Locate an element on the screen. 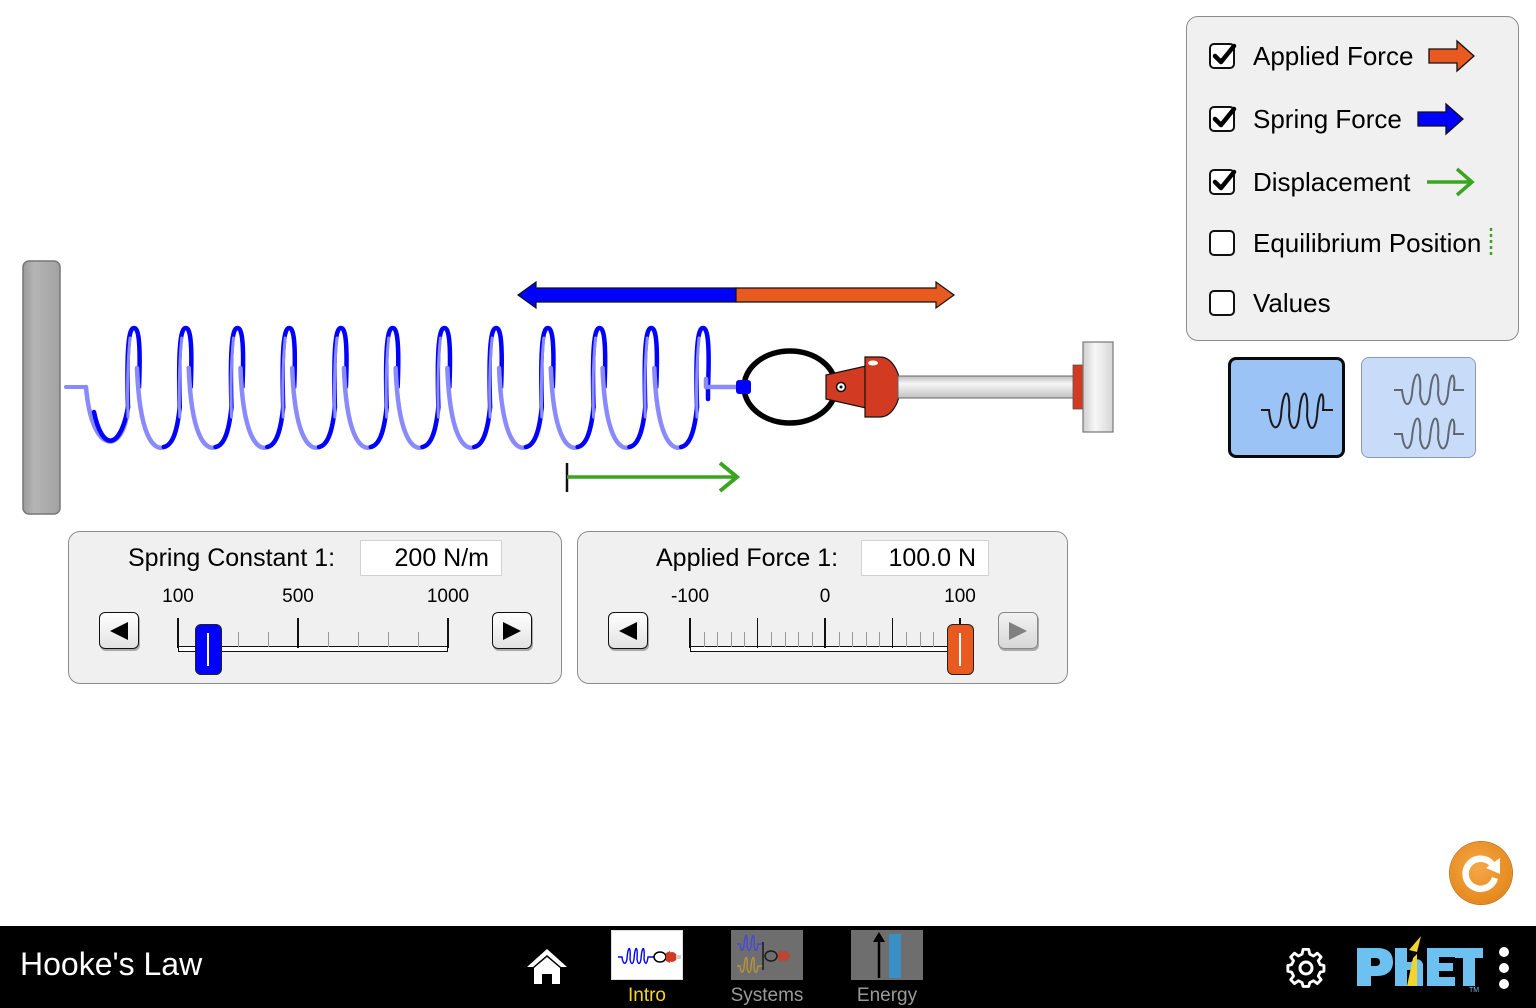  reset-icon is located at coordinates (1481, 873).